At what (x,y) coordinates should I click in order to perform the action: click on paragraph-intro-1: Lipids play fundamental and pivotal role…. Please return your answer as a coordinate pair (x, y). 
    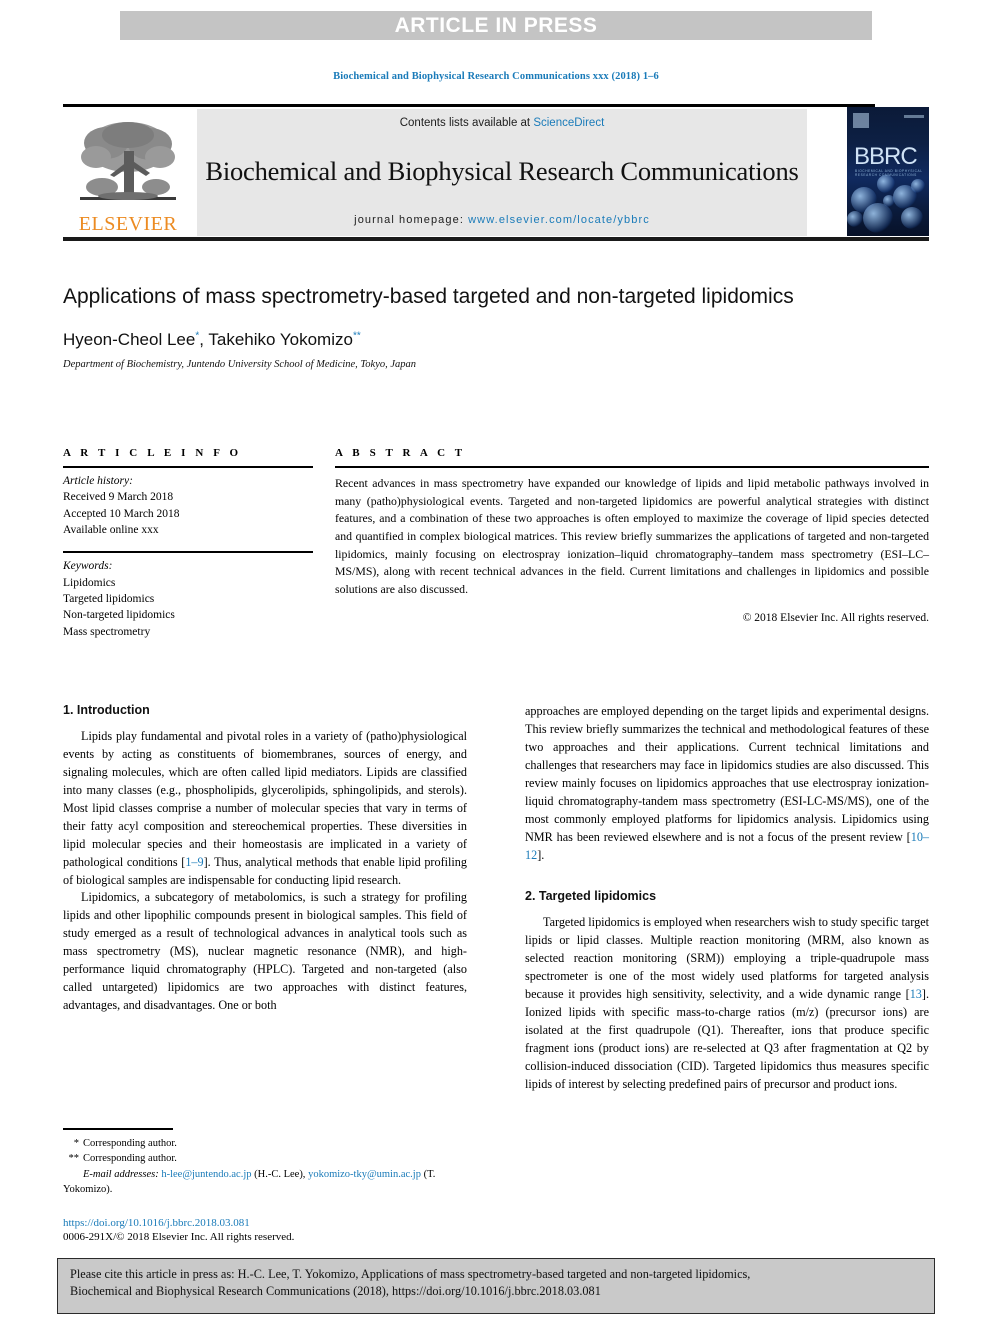
    Looking at the image, I should click on (265, 808).